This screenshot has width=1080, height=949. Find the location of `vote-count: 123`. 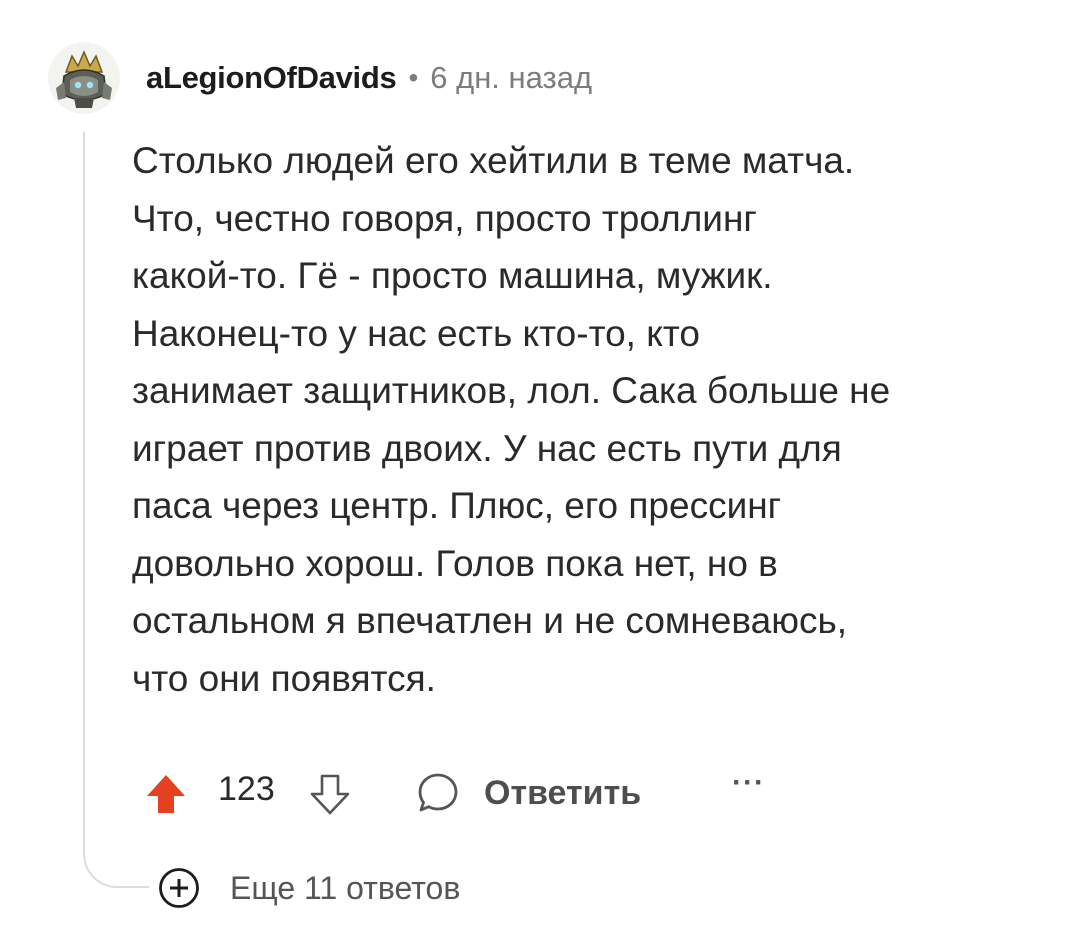

vote-count: 123 is located at coordinates (246, 789).